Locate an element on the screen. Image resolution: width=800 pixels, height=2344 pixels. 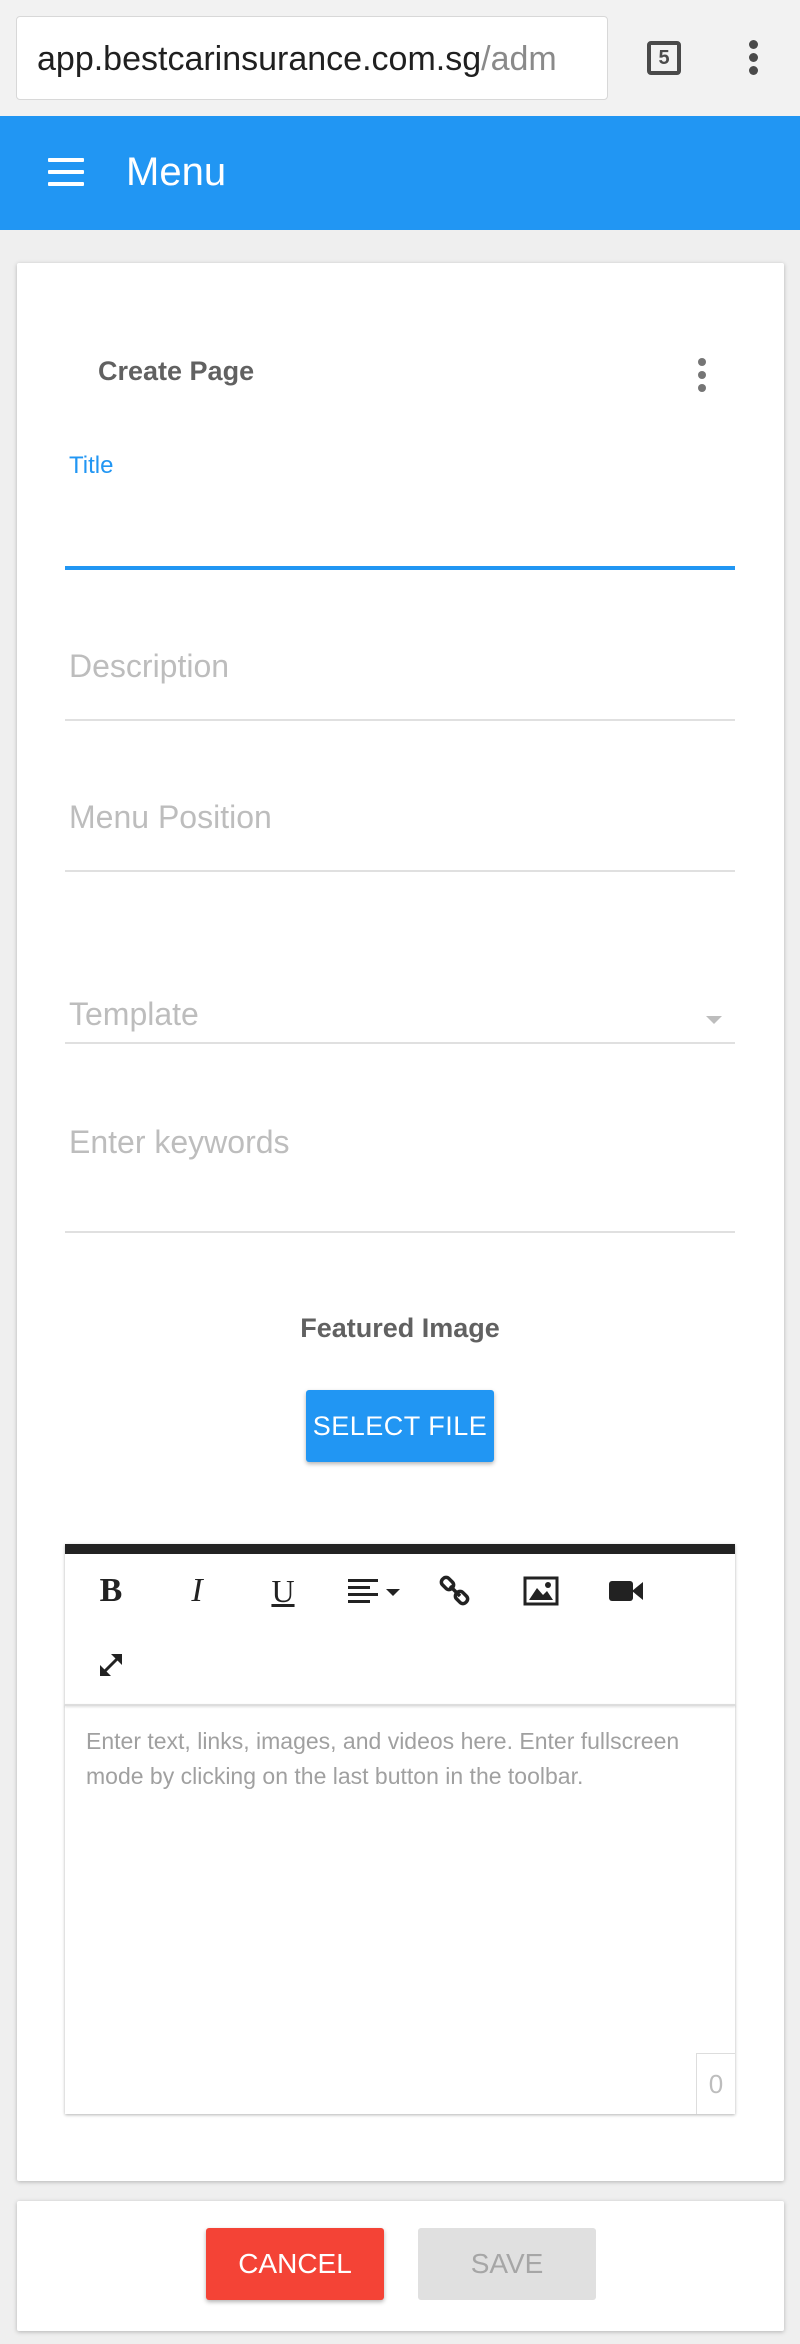
fullscreen-button is located at coordinates (111, 1665).